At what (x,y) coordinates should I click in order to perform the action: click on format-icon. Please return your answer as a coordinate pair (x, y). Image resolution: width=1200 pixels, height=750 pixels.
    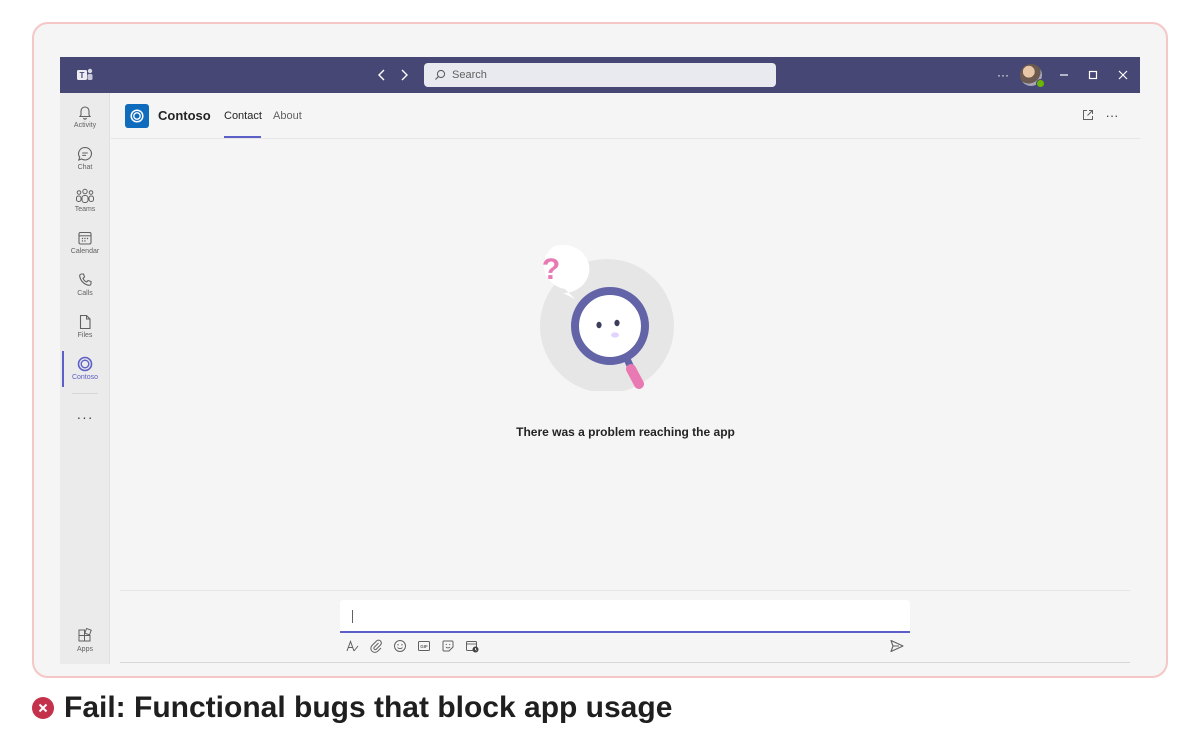
    Looking at the image, I should click on (352, 646).